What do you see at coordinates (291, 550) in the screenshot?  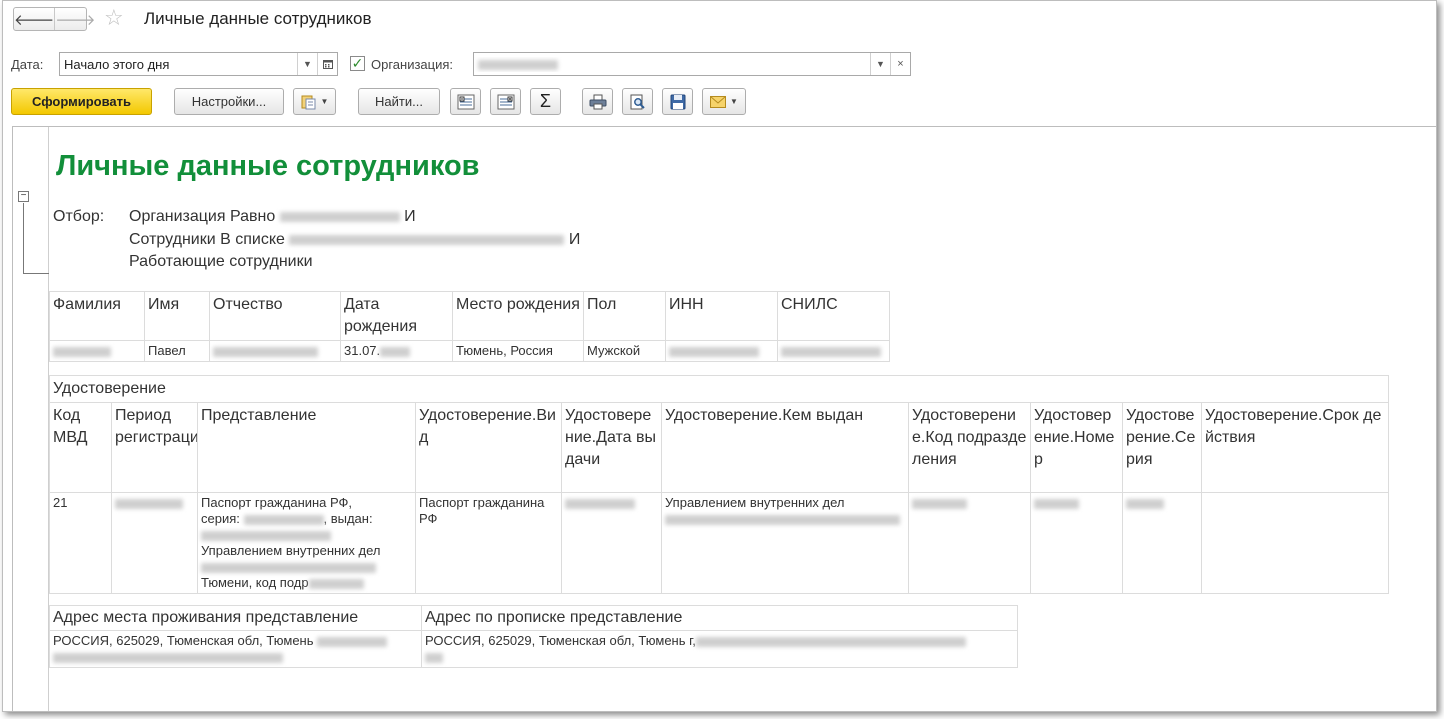 I see `representation-line-4: Управлением внутренних дел` at bounding box center [291, 550].